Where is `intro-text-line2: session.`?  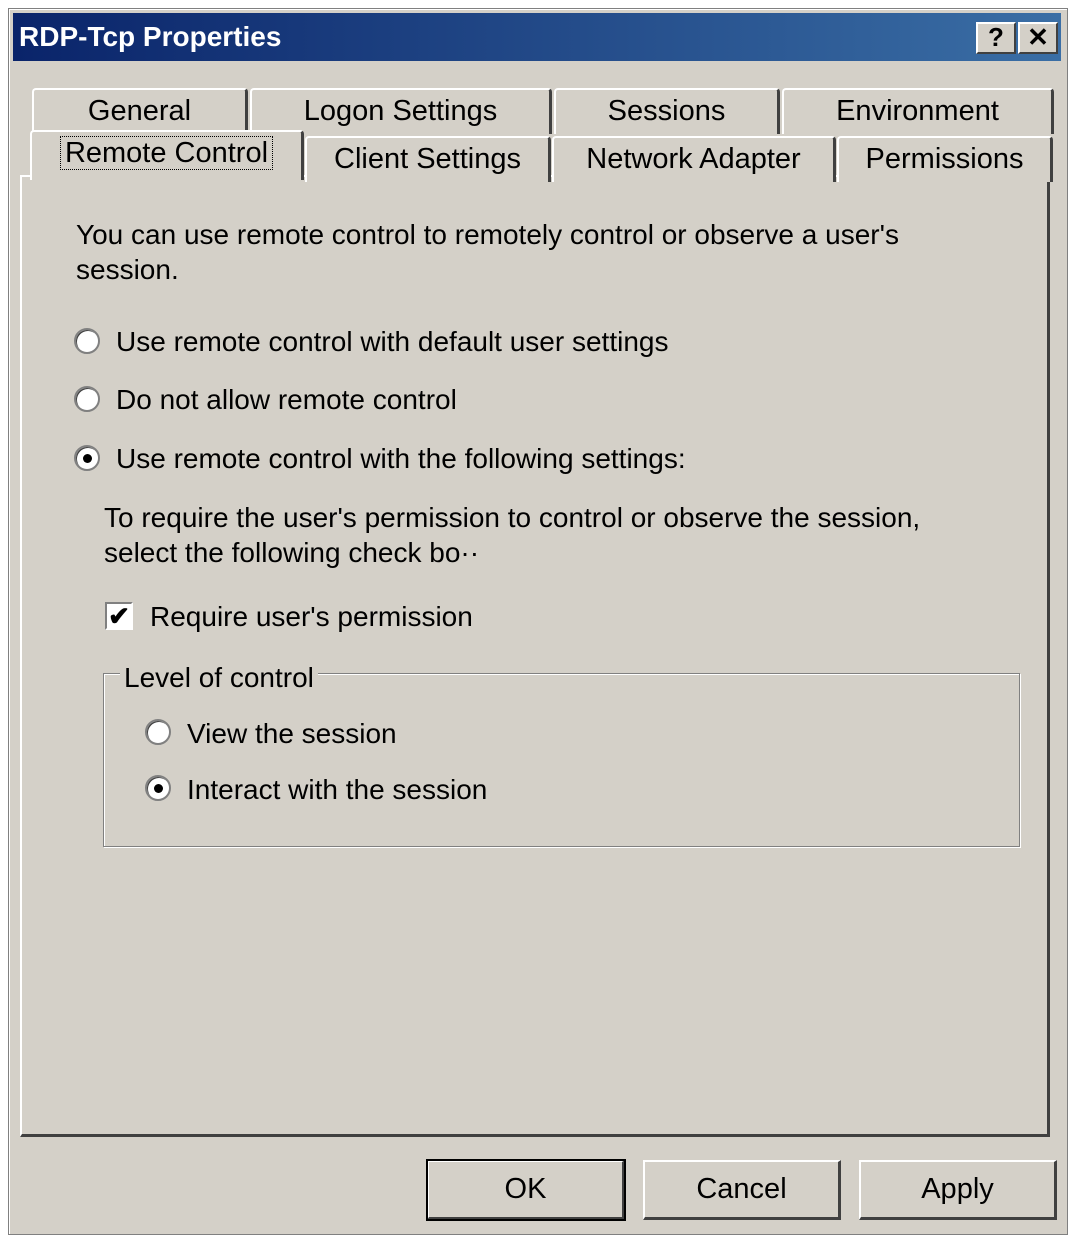 intro-text-line2: session. is located at coordinates (127, 269).